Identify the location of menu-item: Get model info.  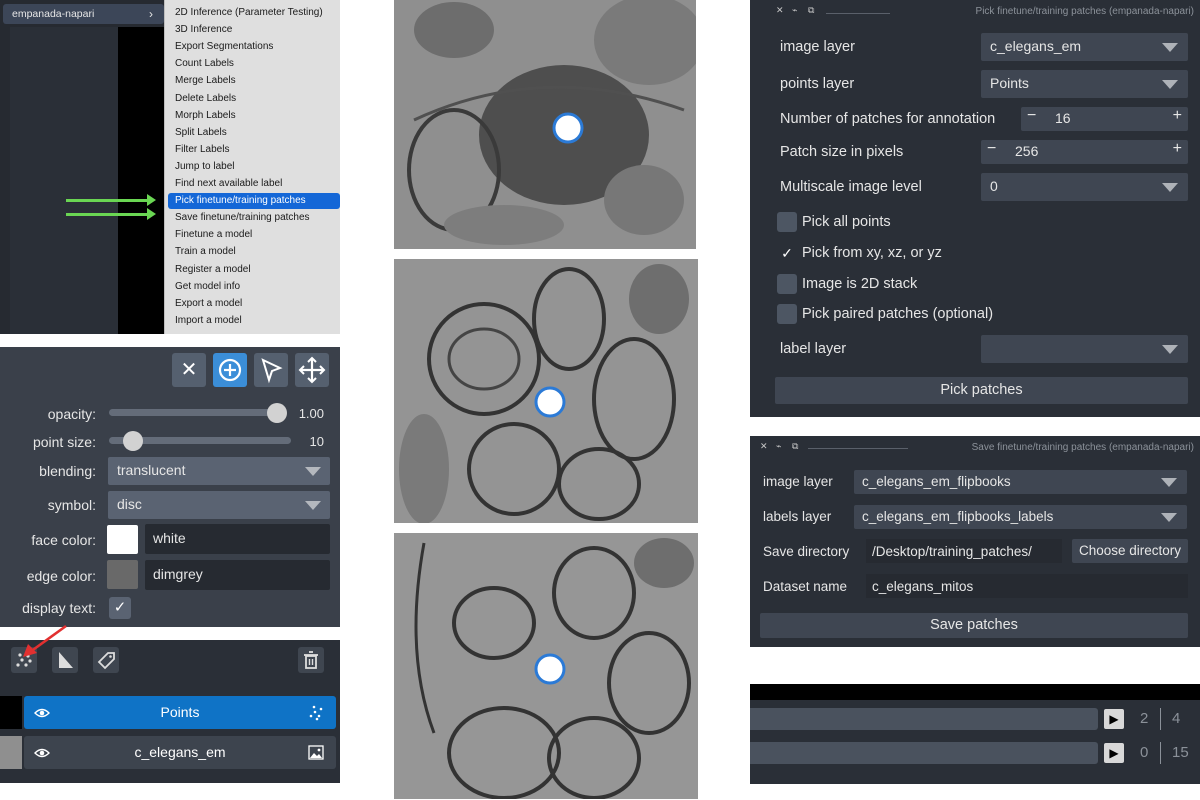
(254, 287).